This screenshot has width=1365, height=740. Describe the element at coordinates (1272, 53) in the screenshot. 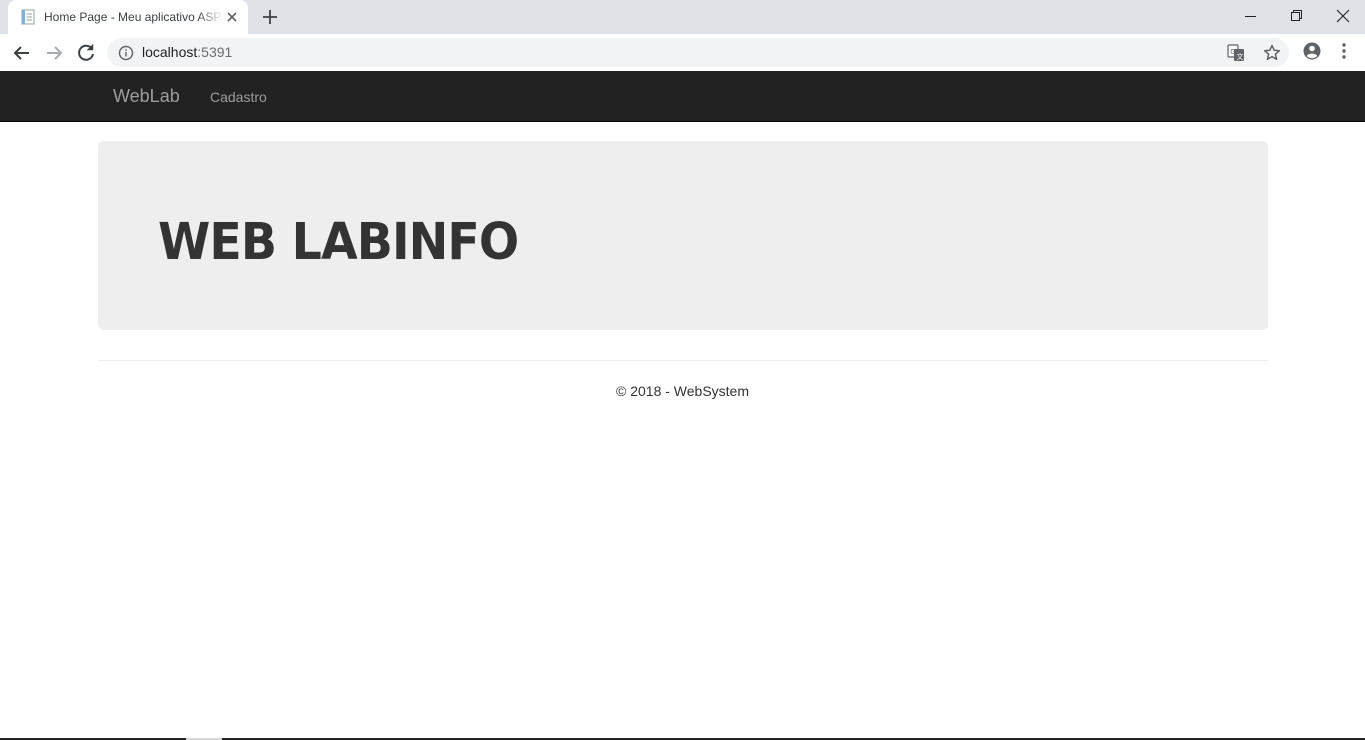

I see `star-icon` at that location.